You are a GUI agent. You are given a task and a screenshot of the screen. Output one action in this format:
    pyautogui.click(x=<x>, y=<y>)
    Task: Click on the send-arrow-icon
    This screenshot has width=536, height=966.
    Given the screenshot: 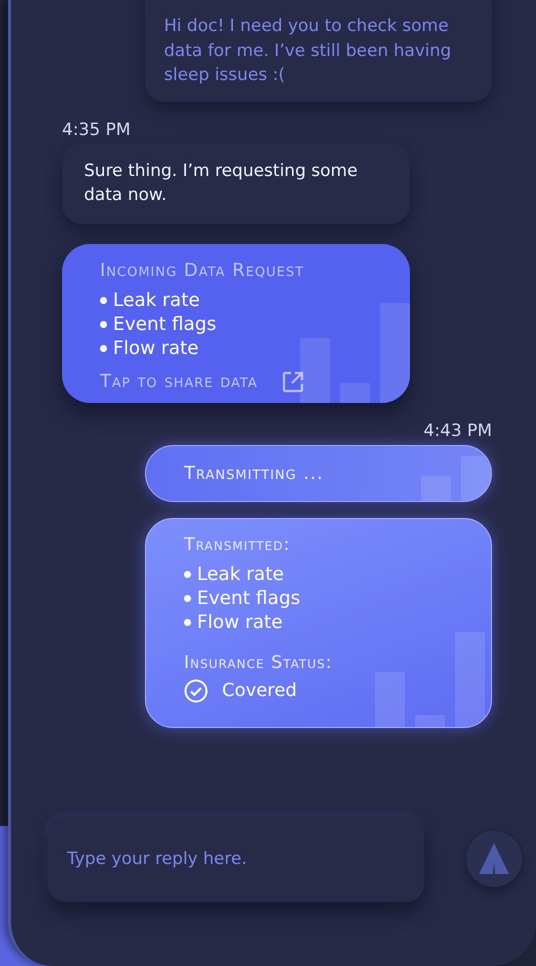 What is the action you would take?
    pyautogui.click(x=494, y=859)
    